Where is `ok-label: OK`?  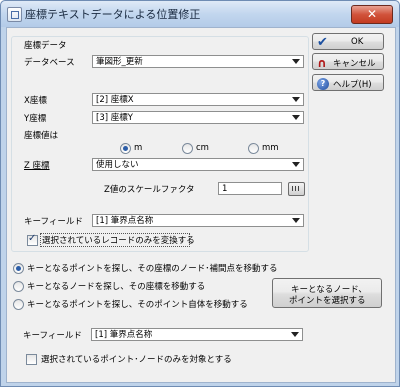
ok-label: OK is located at coordinates (357, 42).